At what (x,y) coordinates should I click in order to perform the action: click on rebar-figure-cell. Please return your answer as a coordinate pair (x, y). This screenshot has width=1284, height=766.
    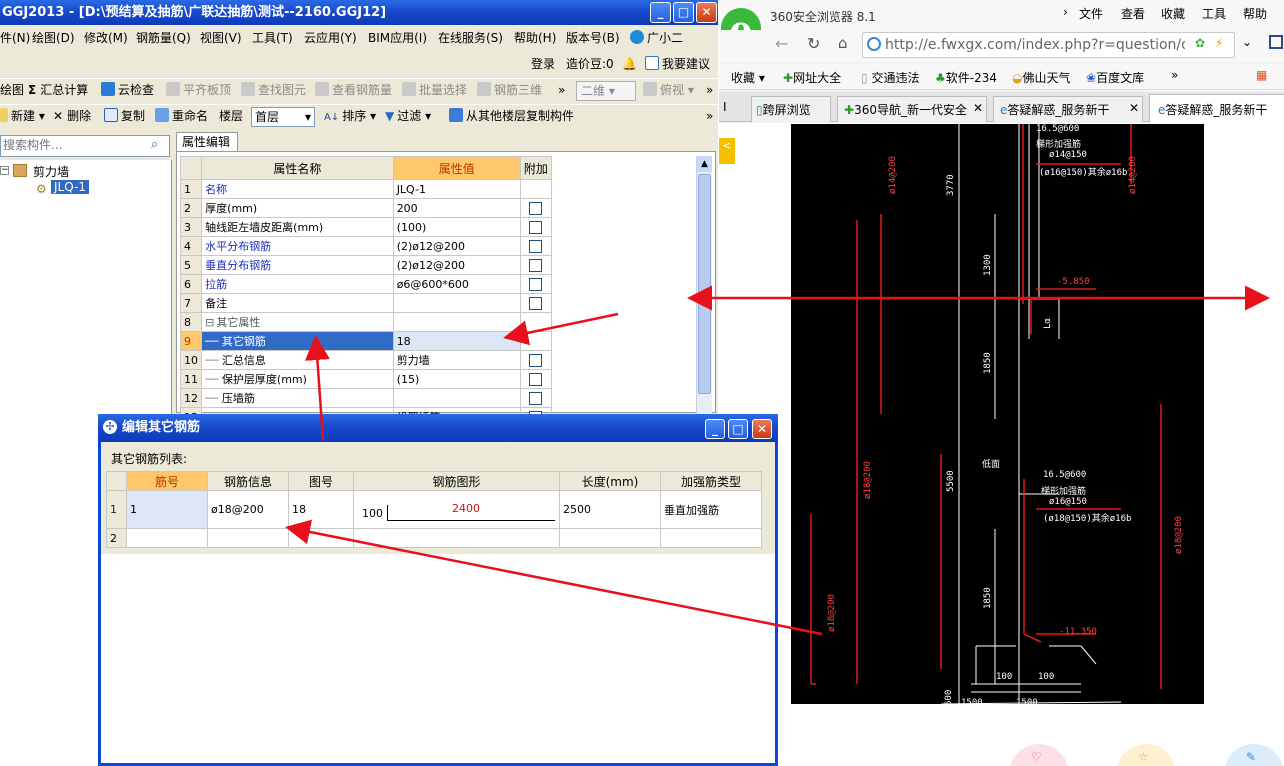
    Looking at the image, I should click on (321, 538).